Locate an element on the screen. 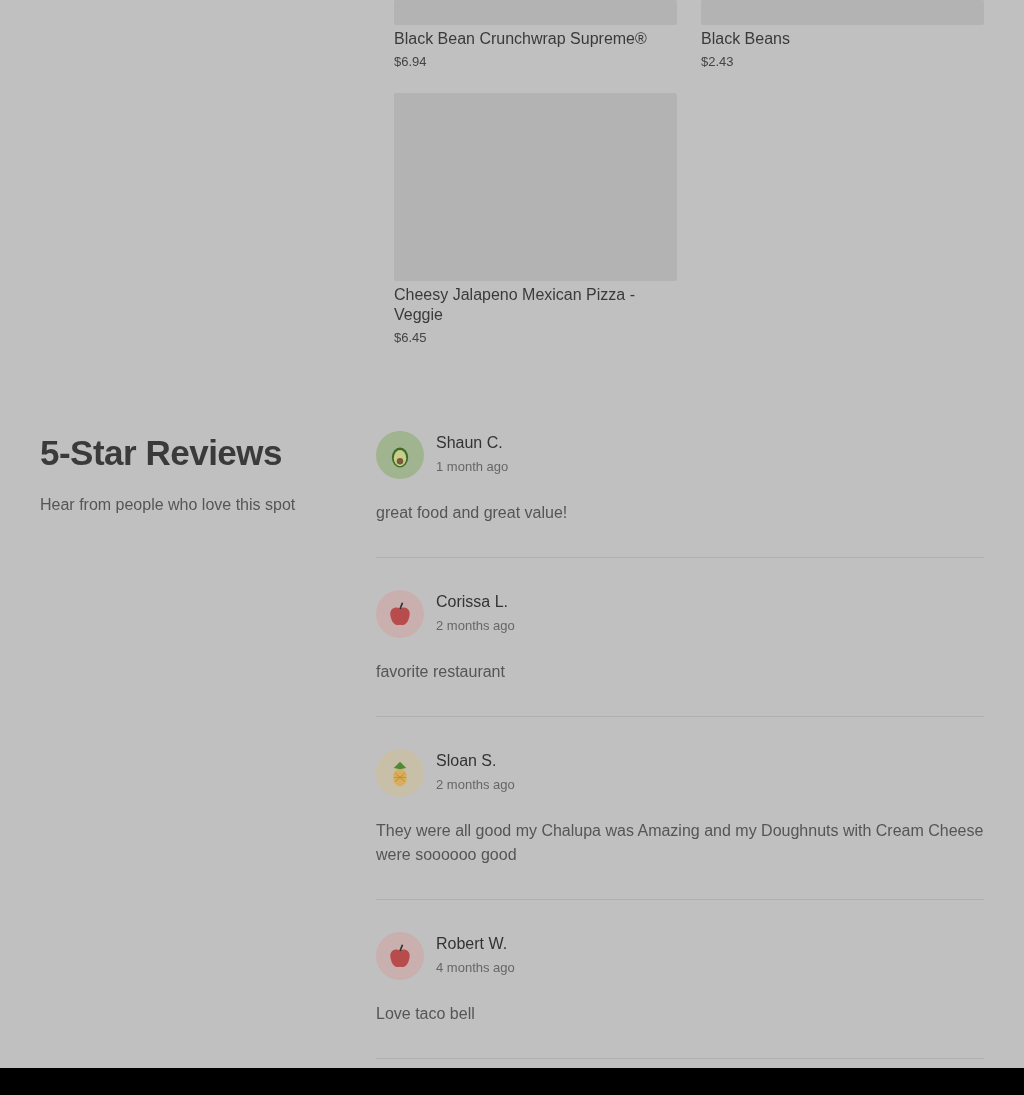  item-price: $6.45 is located at coordinates (411, 337).